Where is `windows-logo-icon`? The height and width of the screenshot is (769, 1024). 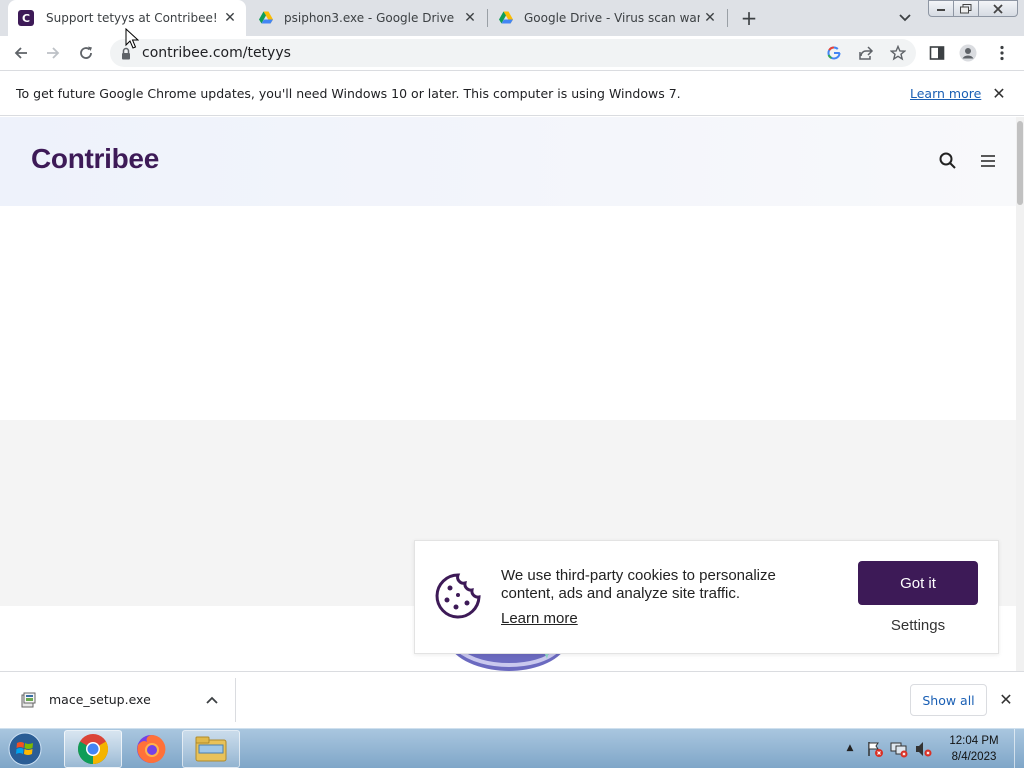 windows-logo-icon is located at coordinates (25, 749).